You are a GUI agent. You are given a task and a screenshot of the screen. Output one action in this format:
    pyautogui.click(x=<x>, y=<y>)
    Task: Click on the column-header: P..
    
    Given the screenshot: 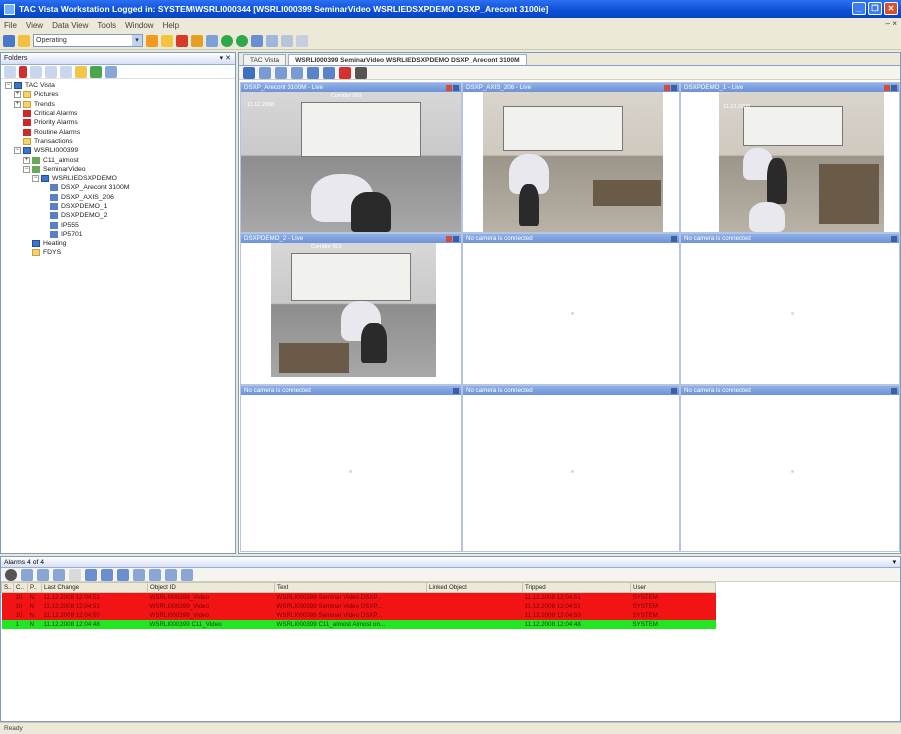 What is the action you would take?
    pyautogui.click(x=34, y=587)
    